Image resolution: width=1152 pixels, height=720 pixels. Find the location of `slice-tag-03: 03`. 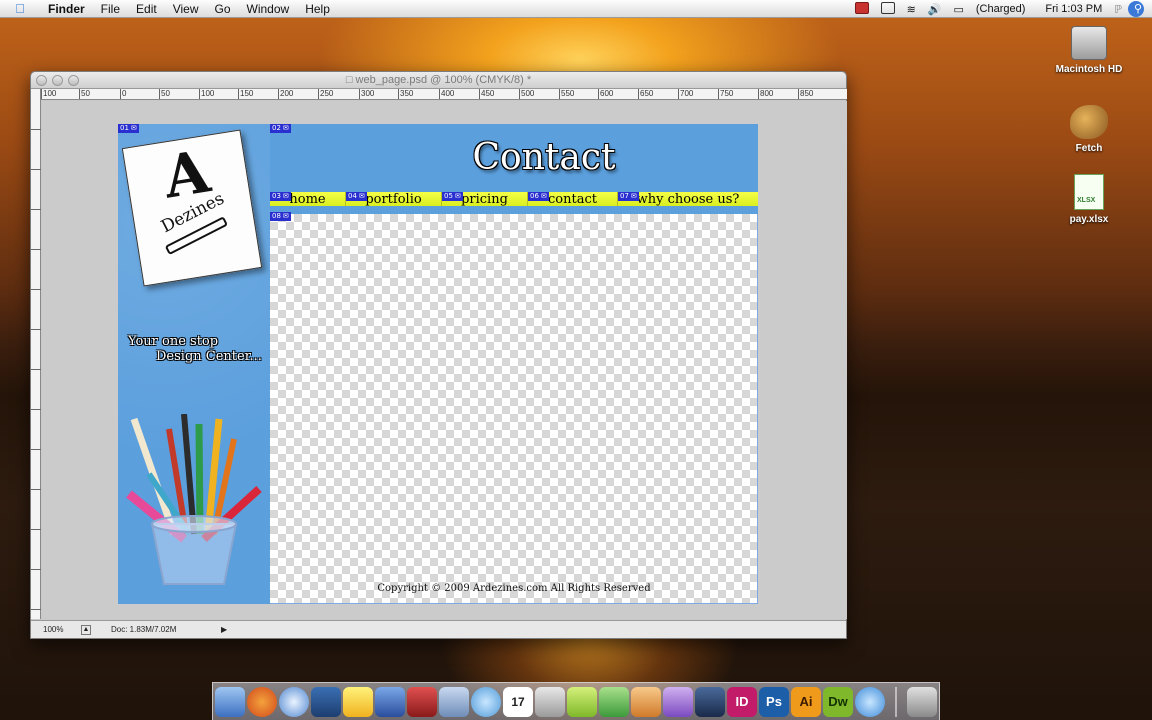

slice-tag-03: 03 is located at coordinates (280, 196).